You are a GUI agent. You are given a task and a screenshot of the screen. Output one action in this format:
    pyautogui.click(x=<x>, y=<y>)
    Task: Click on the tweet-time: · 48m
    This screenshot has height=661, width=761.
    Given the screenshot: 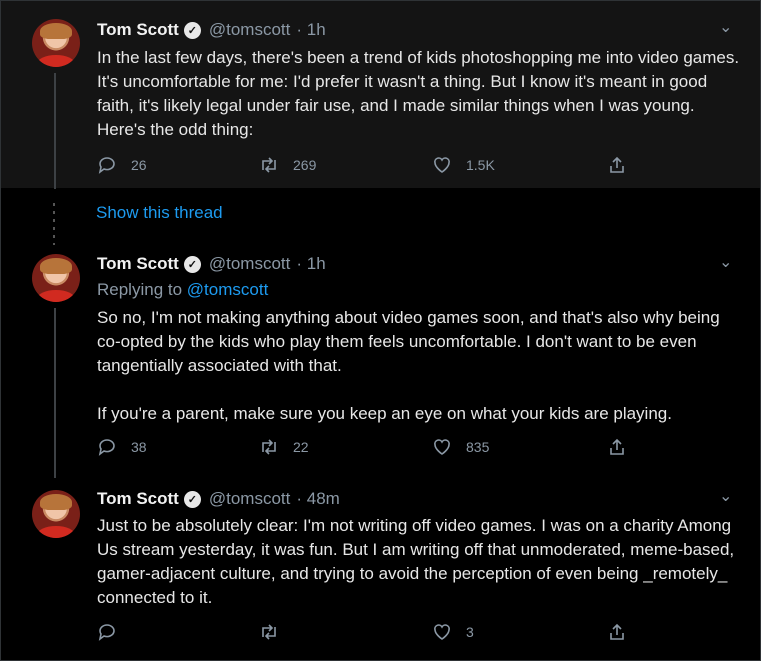 What is the action you would take?
    pyautogui.click(x=317, y=499)
    